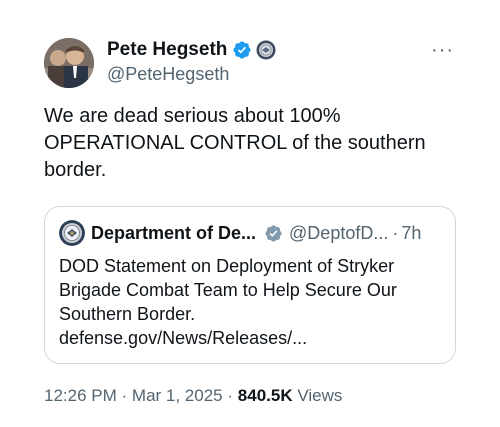 The width and height of the screenshot is (500, 427). What do you see at coordinates (167, 50) in the screenshot?
I see `author-display-name: Pete Hegseth` at bounding box center [167, 50].